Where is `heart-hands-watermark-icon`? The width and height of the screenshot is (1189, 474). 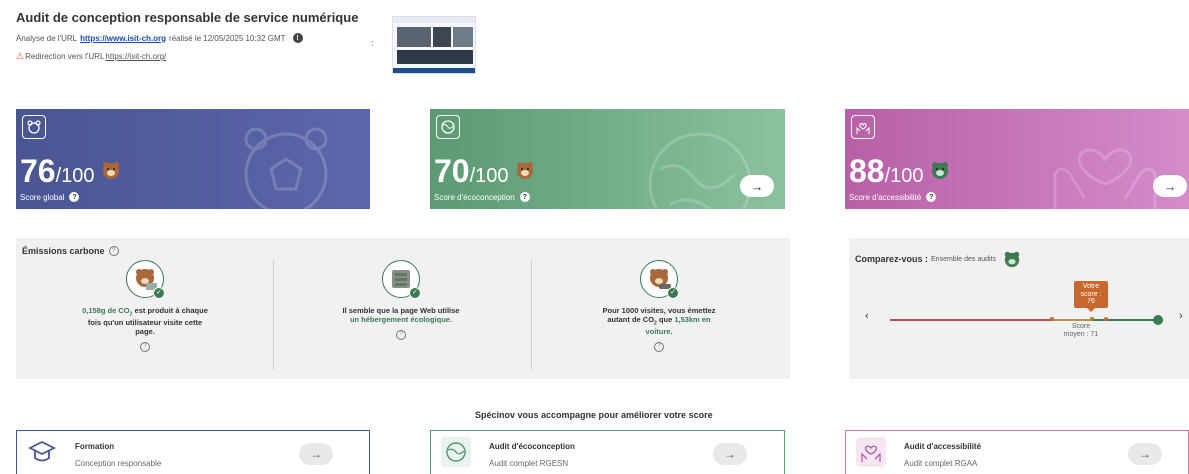
heart-hands-watermark-icon is located at coordinates (1105, 178).